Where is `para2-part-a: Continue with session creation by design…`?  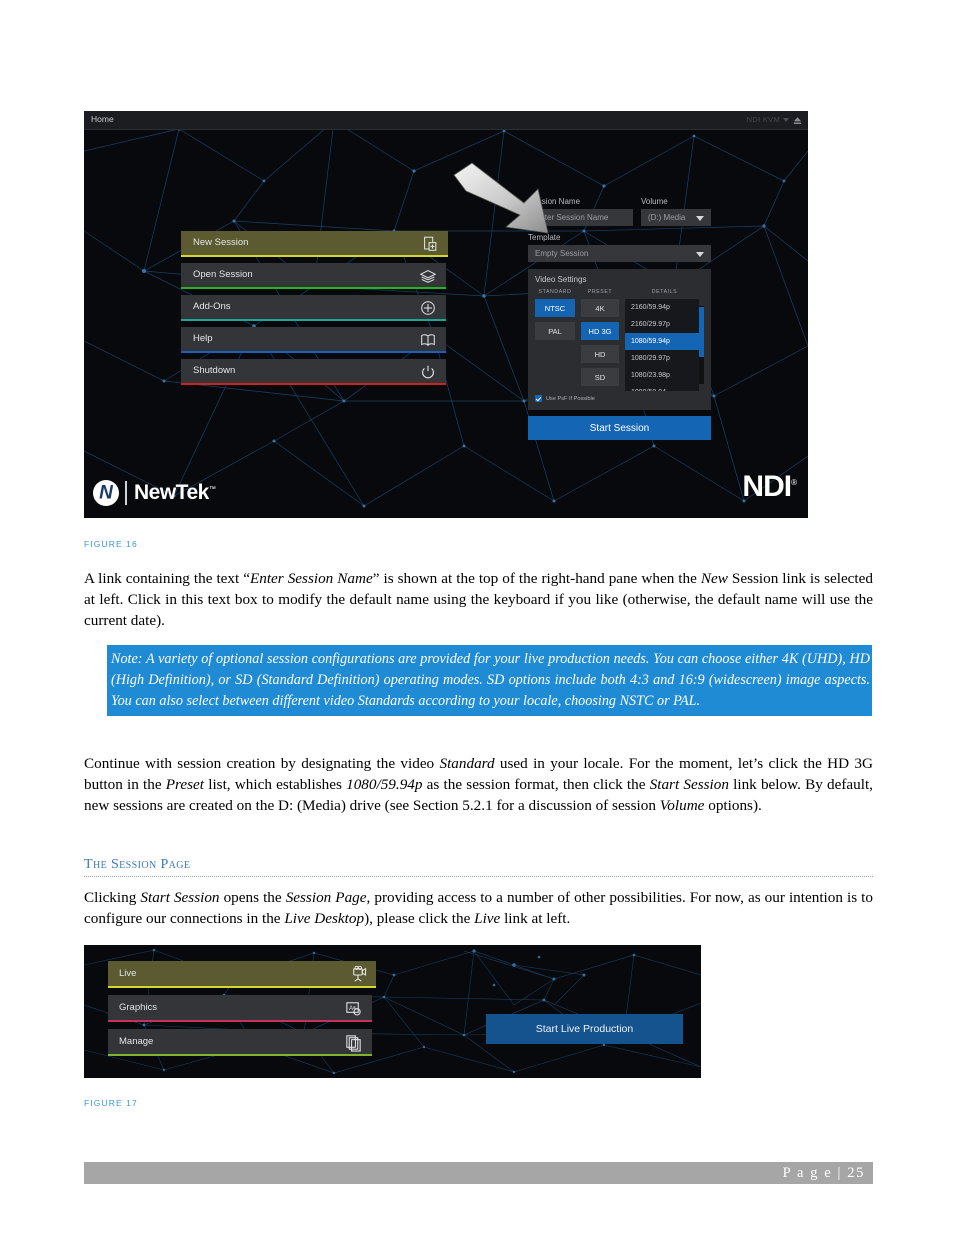
para2-part-a: Continue with session creation by design… is located at coordinates (262, 763).